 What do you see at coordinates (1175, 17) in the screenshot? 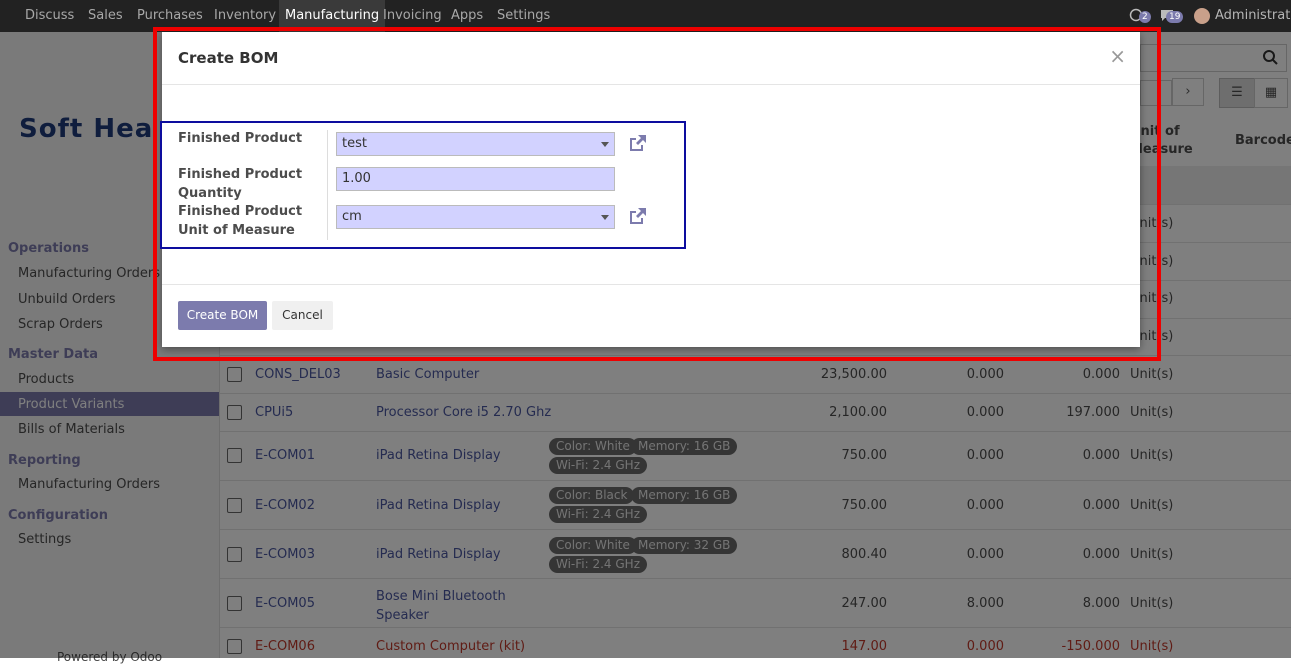
I see `activity-count-badge: 19` at bounding box center [1175, 17].